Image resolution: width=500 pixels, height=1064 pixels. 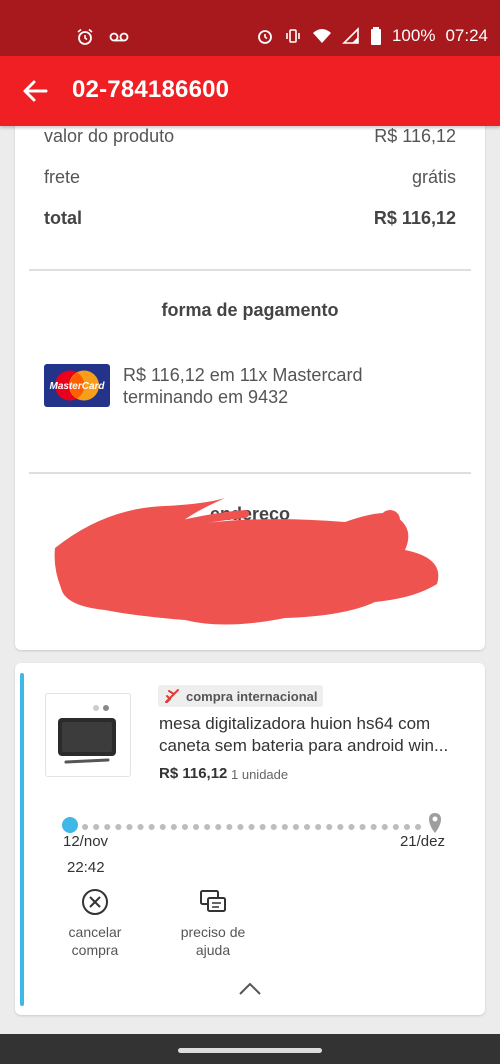 What do you see at coordinates (250, 218) in the screenshot?
I see `total-row: total R$ 116,12` at bounding box center [250, 218].